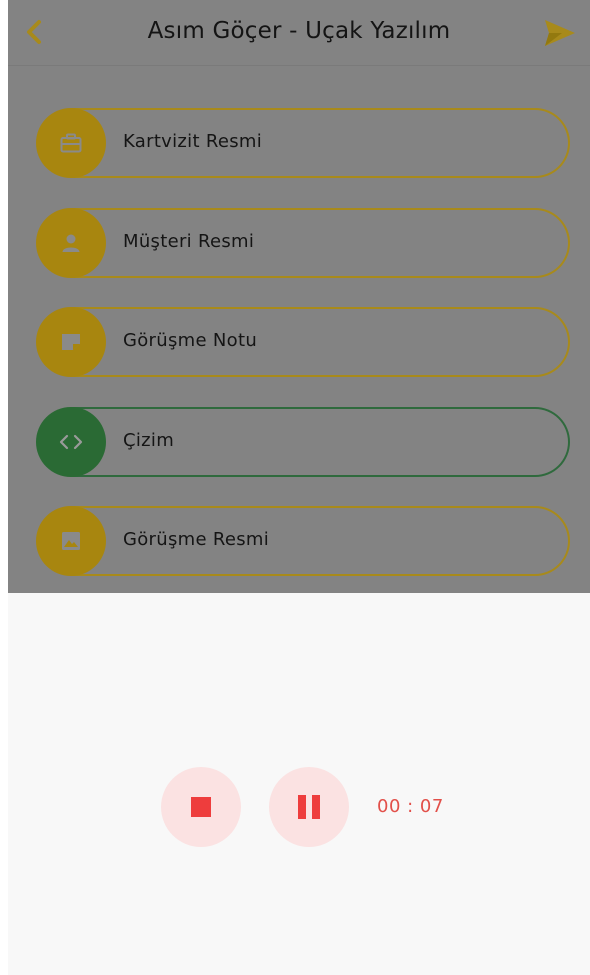  I want to click on menu-item-label: Görüşme Notu, so click(190, 340).